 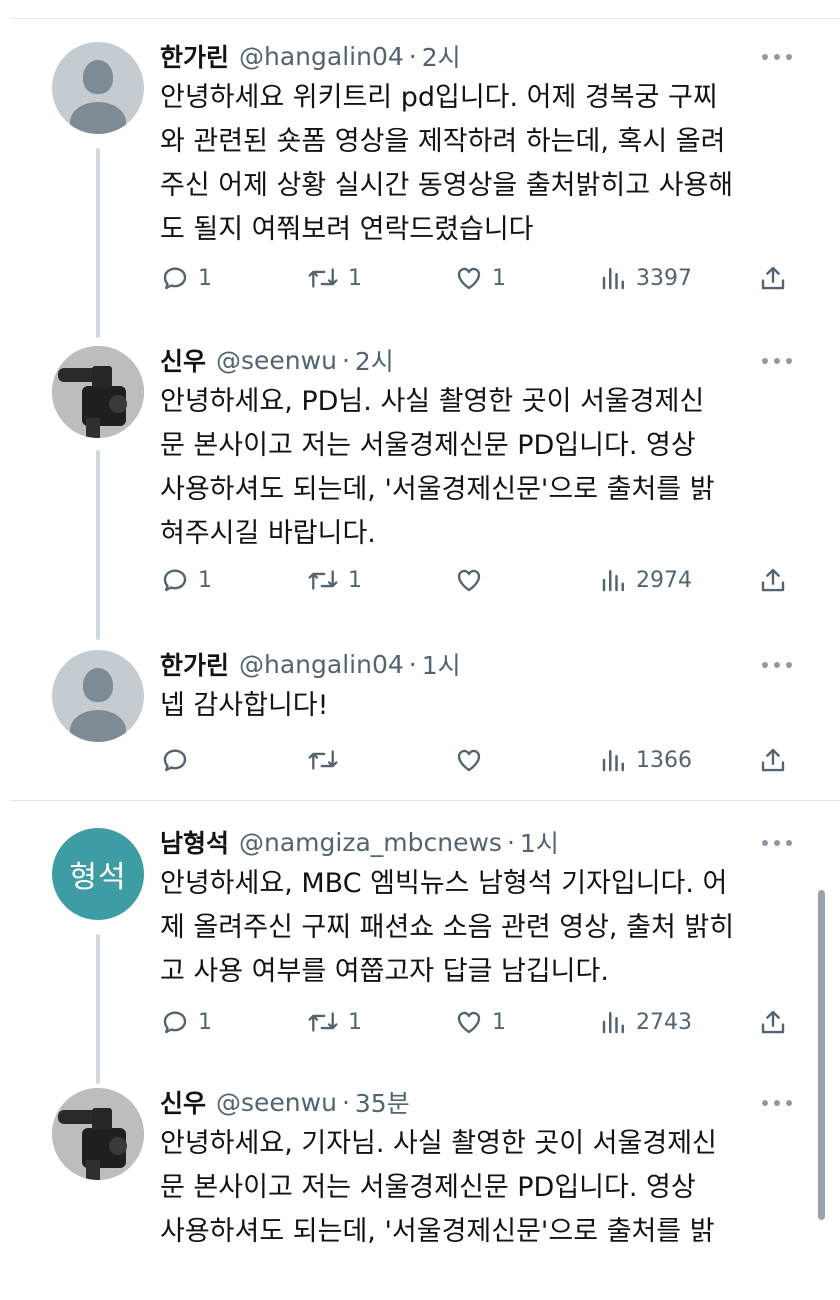 I want to click on action-bar: 1 1 1 2743, so click(x=480, y=1022).